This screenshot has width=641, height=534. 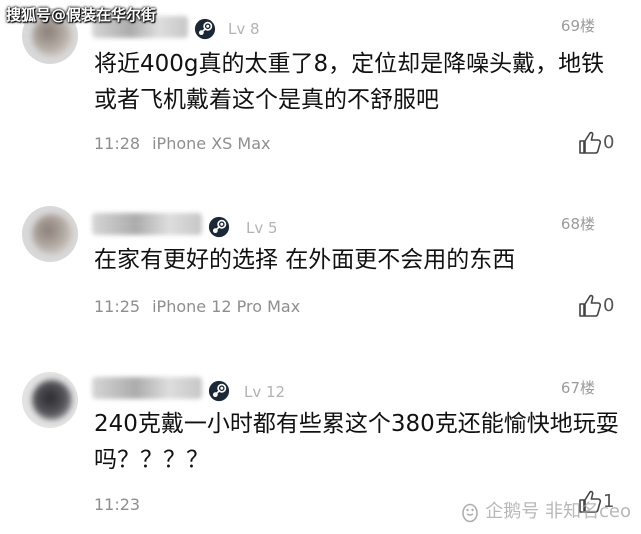 I want to click on comment-time: 11:23, so click(x=117, y=504).